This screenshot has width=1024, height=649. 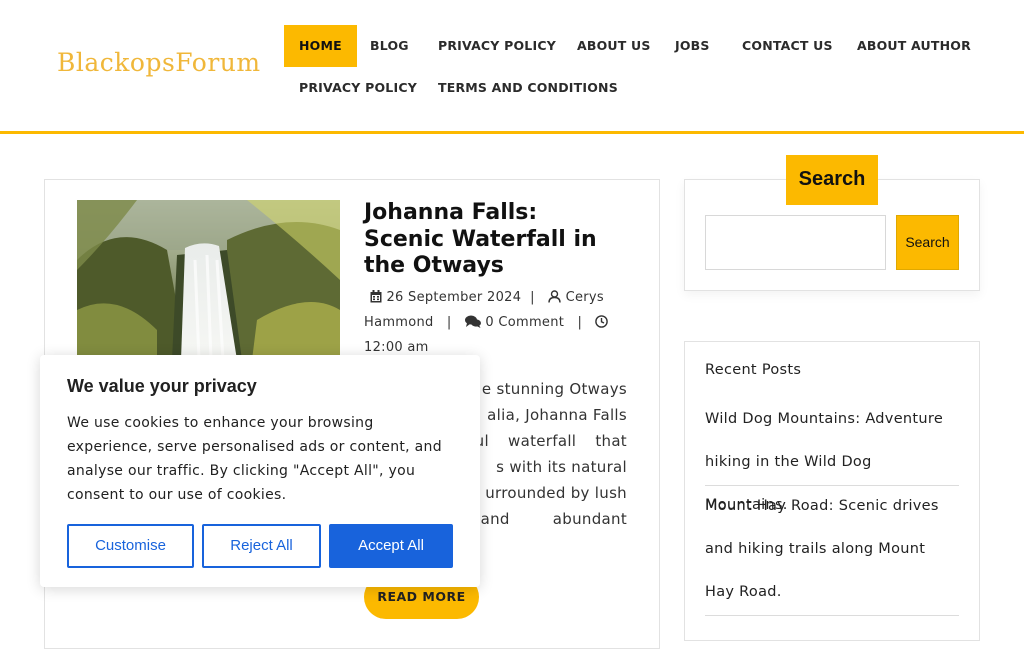 I want to click on comments-icon, so click(x=474, y=322).